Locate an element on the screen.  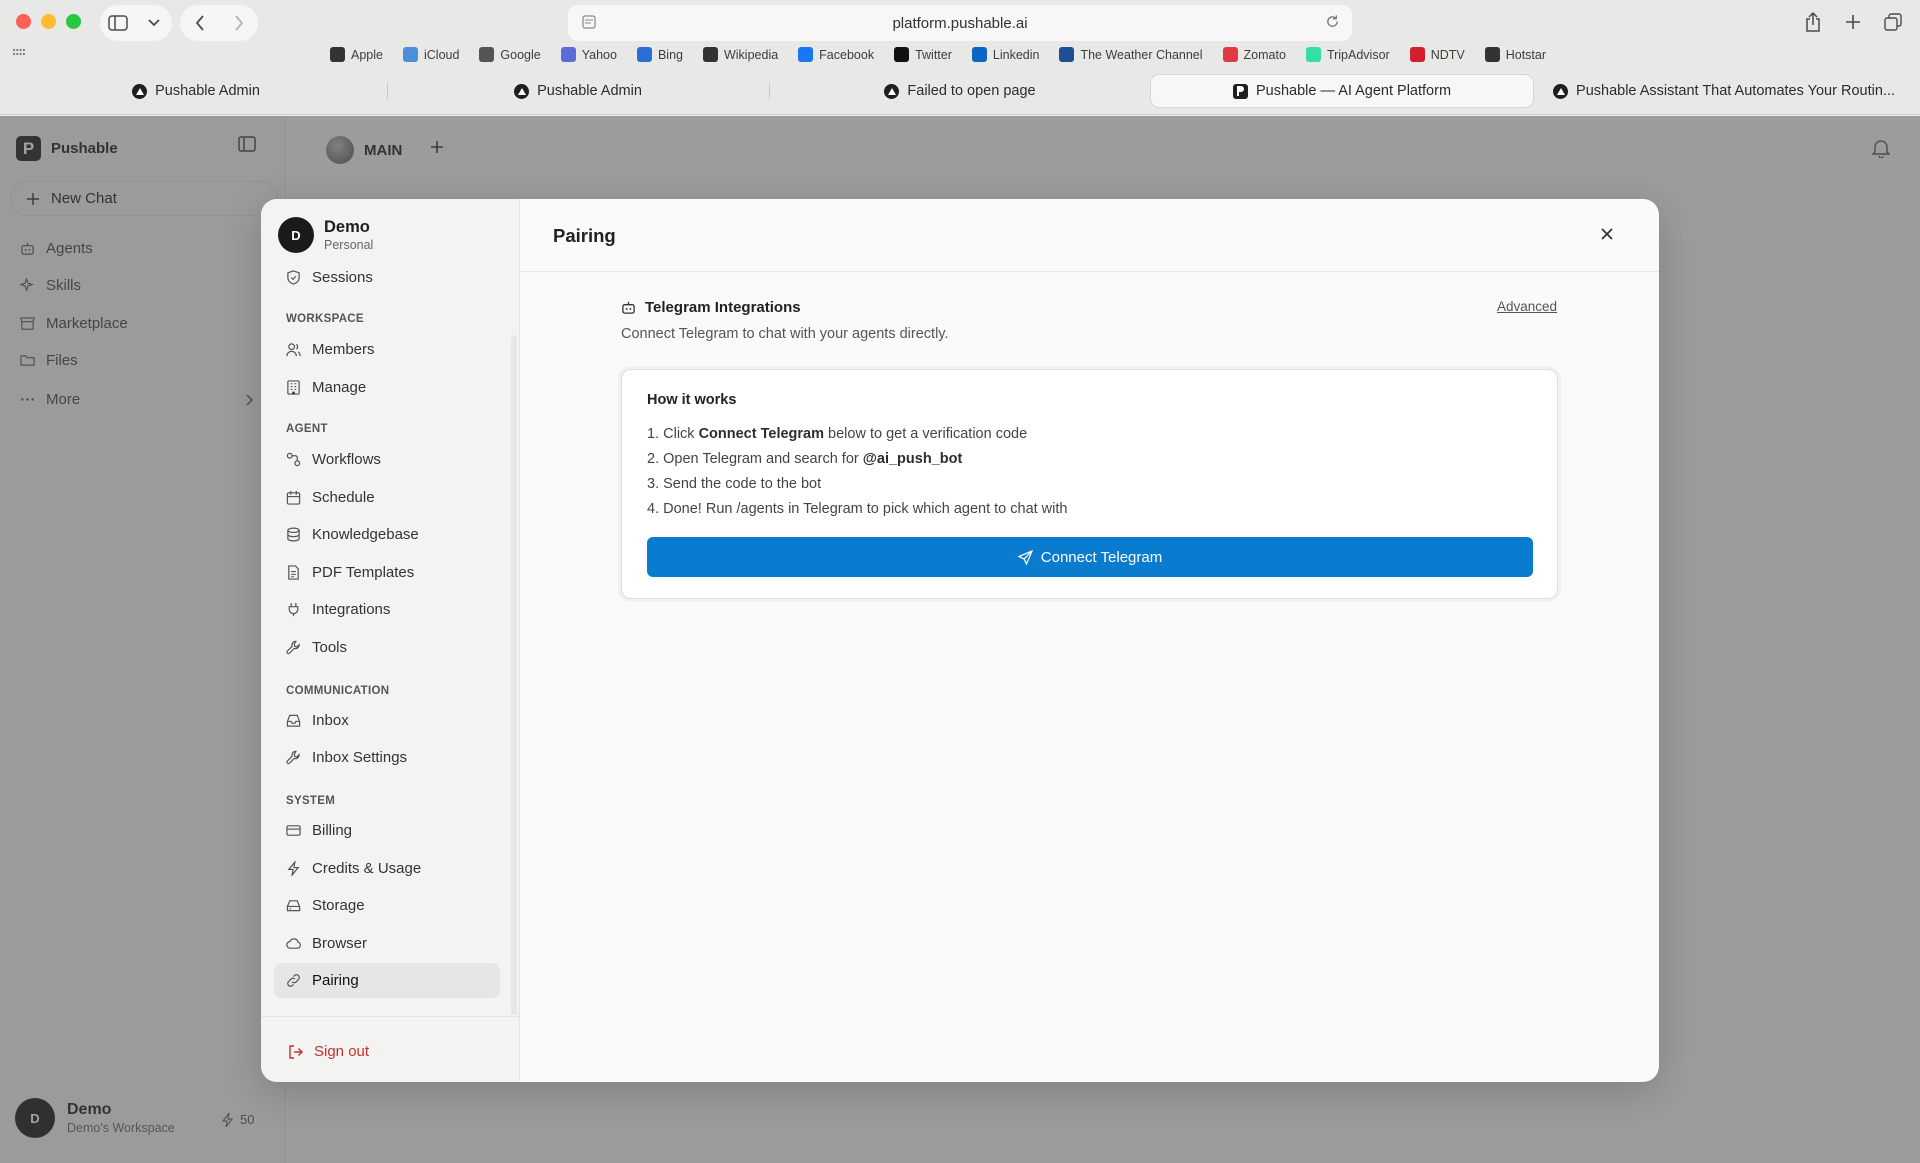
favorite-link: Yahoo is located at coordinates (588, 54).